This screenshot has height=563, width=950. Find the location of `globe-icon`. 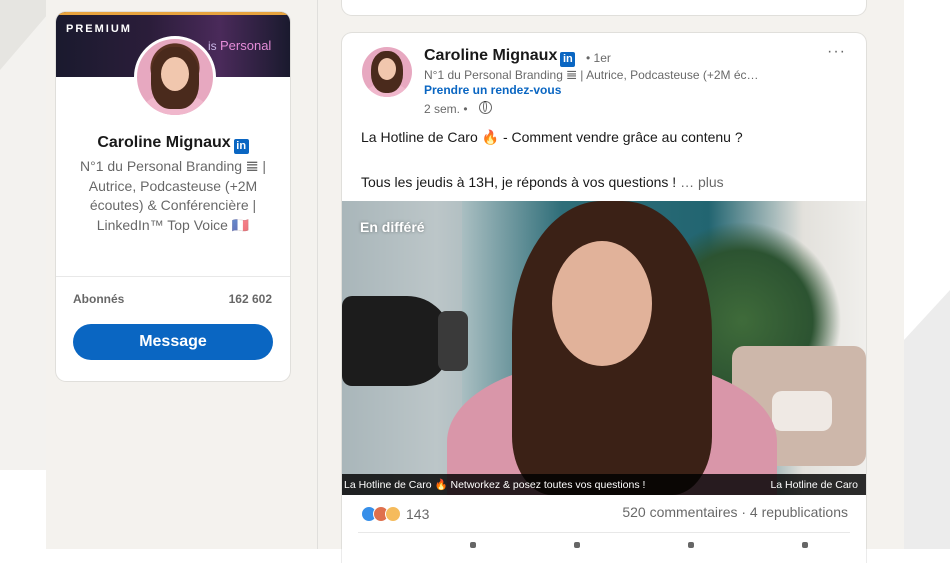

globe-icon is located at coordinates (485, 107).